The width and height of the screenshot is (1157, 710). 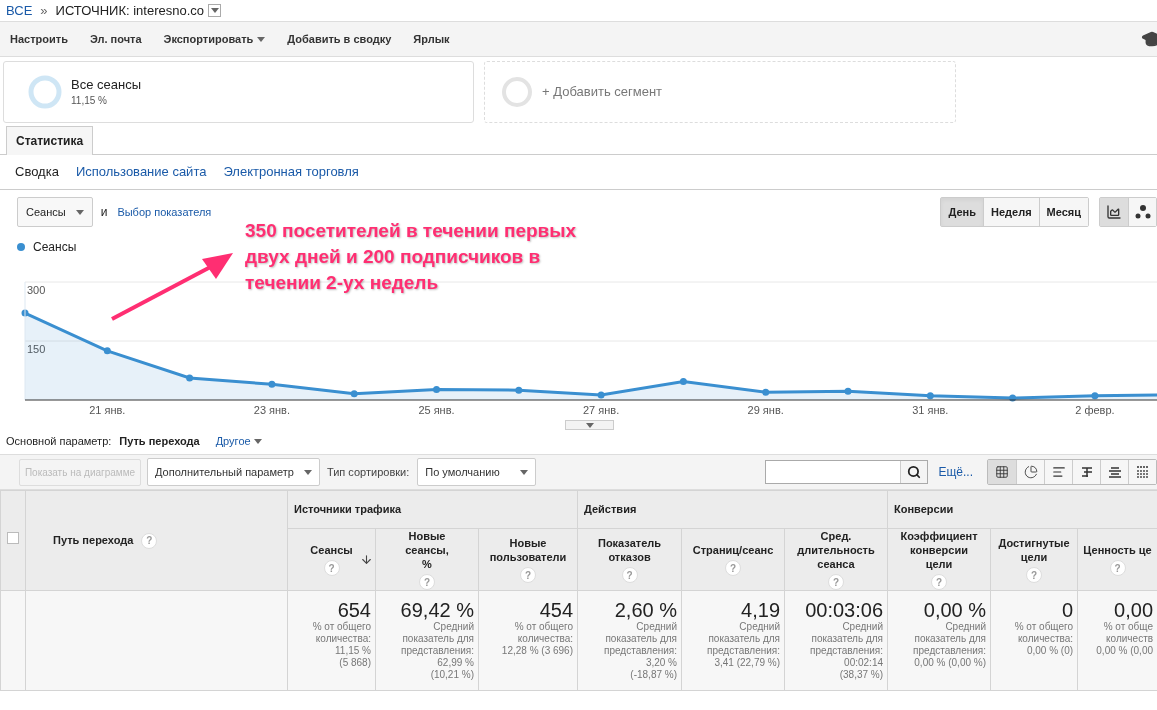 I want to click on select-all-checkbox, so click(x=13, y=538).